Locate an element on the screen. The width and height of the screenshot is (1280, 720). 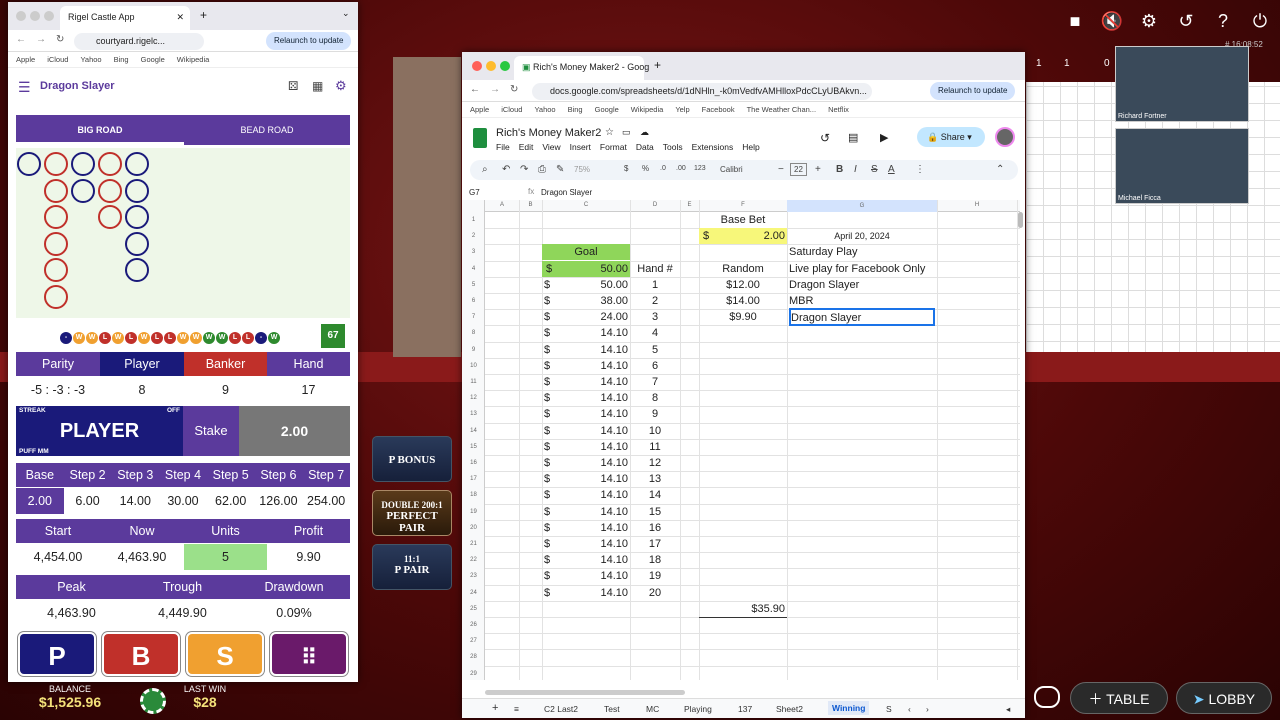
font-size-field: 22 is located at coordinates (798, 169).